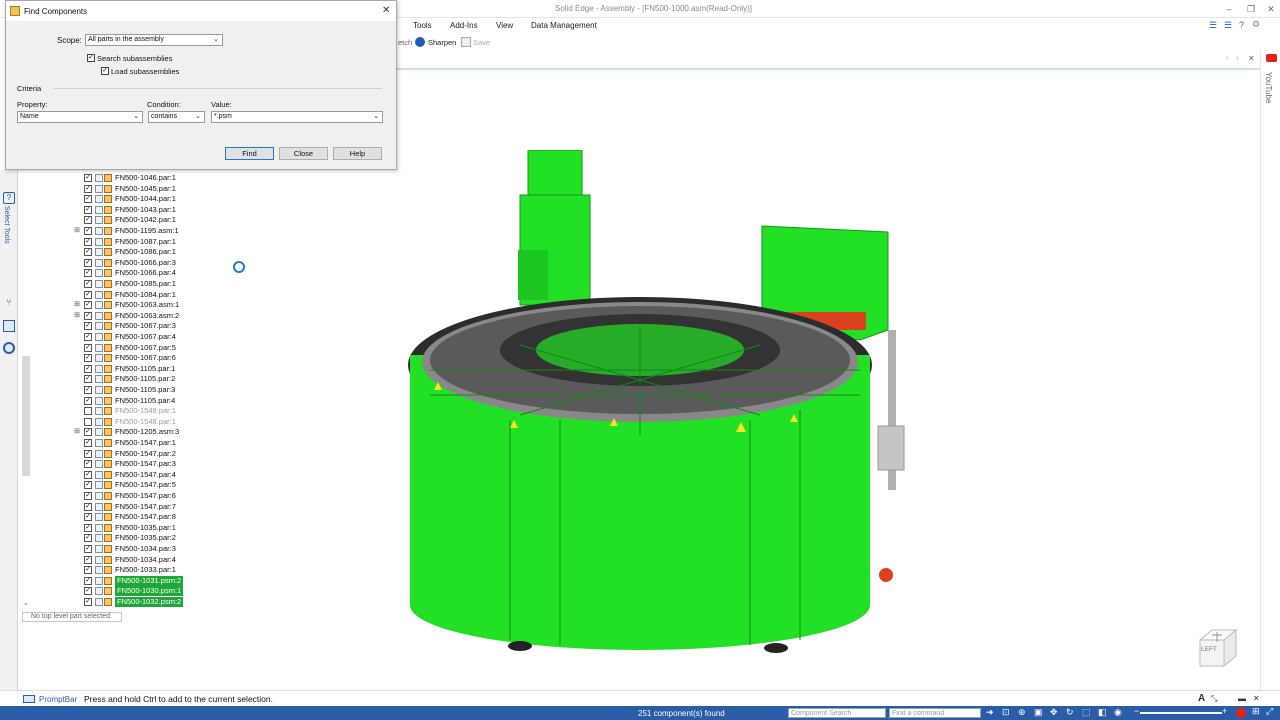 The image size is (1280, 720). Describe the element at coordinates (124, 337) in the screenshot. I see `tree-item: ✓ FN500-1067.par:4` at that location.